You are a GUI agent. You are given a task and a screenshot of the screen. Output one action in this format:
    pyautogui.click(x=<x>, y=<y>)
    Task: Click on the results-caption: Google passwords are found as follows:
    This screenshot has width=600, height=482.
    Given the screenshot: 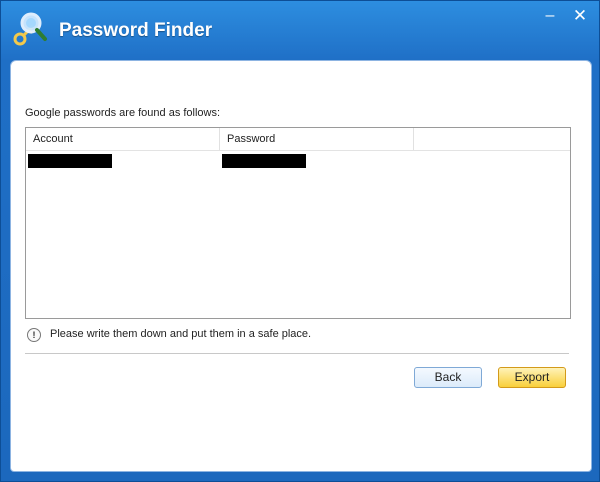 What is the action you would take?
    pyautogui.click(x=123, y=113)
    